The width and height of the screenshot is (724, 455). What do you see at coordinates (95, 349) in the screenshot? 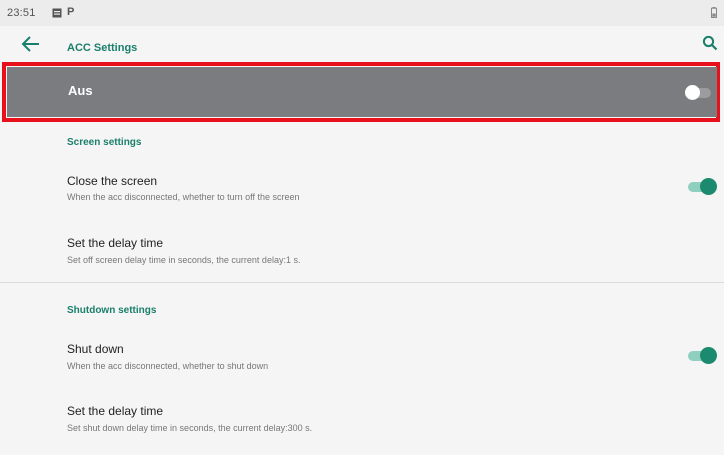
I see `pref-title: Shut down` at bounding box center [95, 349].